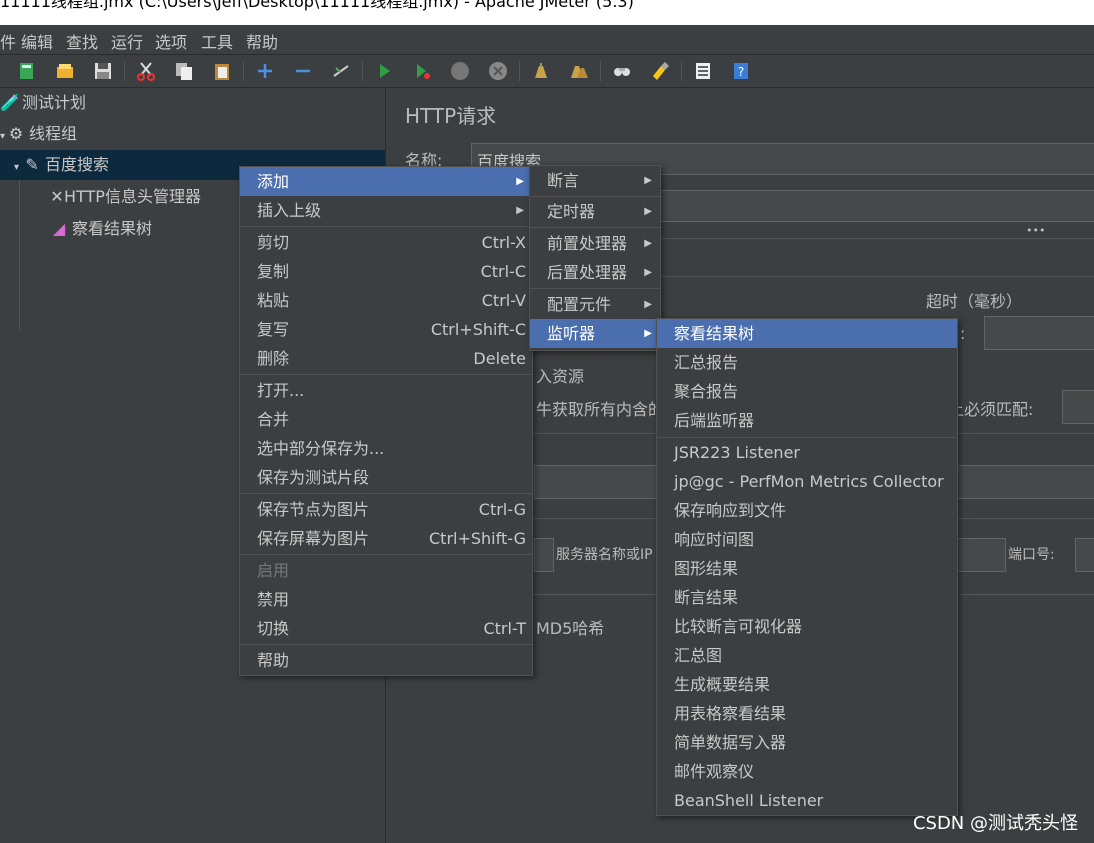 The width and height of the screenshot is (1094, 843). What do you see at coordinates (604, 555) in the screenshot?
I see `server-name-label: 服务器名称或IP` at bounding box center [604, 555].